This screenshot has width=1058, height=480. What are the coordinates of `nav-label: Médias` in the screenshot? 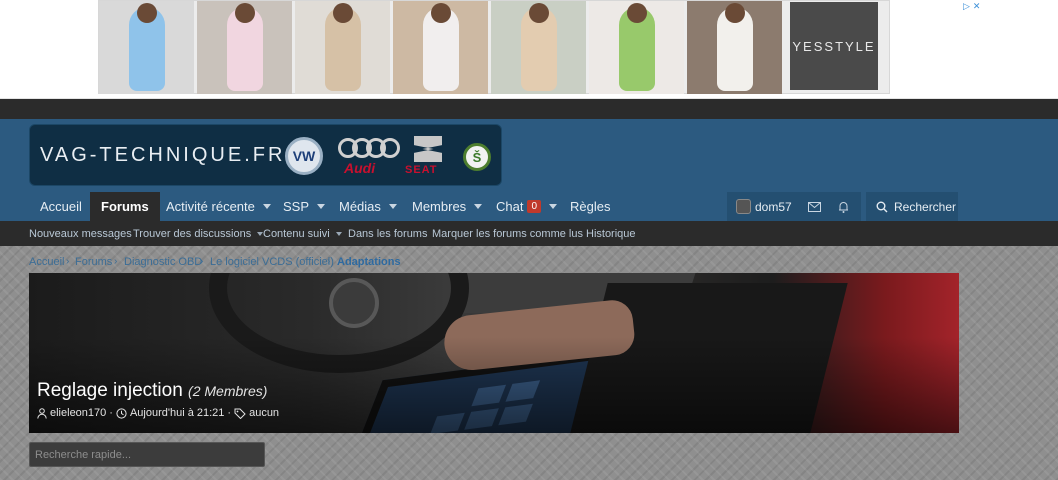 It's located at (360, 206).